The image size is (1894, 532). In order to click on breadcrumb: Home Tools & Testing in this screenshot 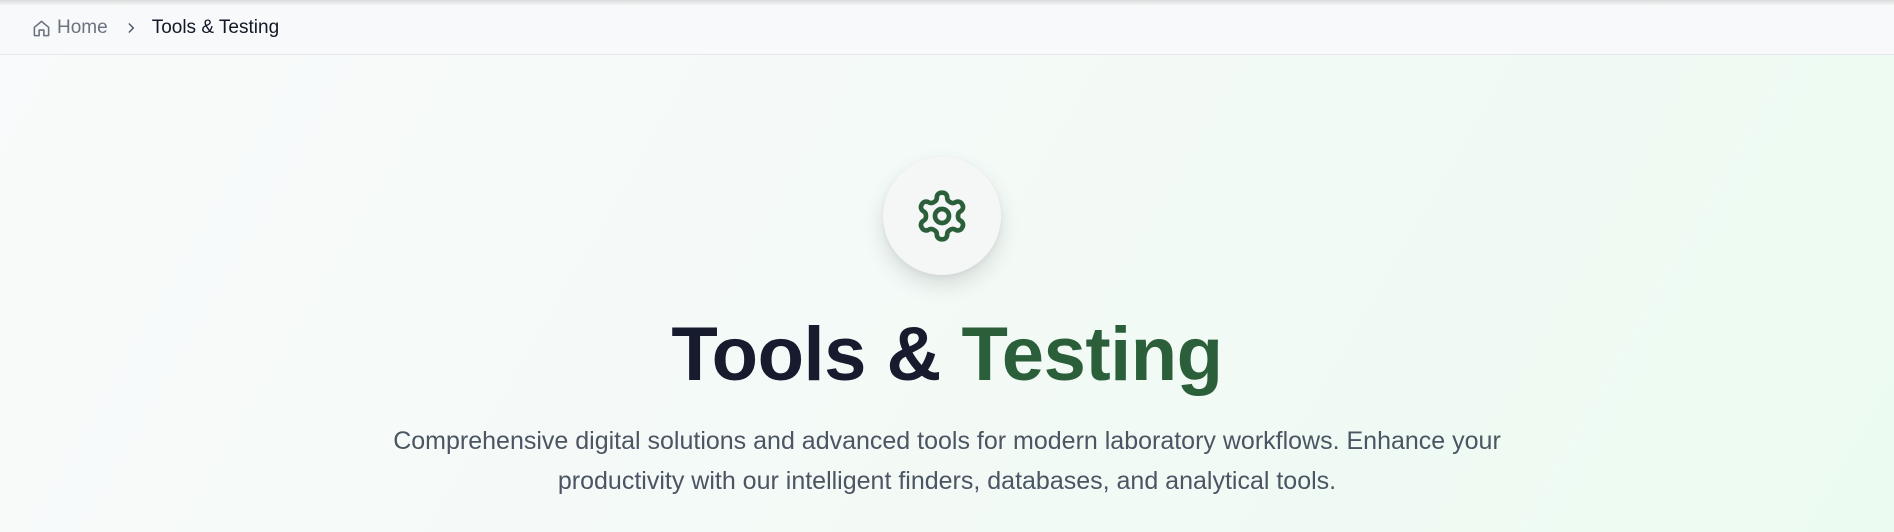, I will do `click(155, 28)`.